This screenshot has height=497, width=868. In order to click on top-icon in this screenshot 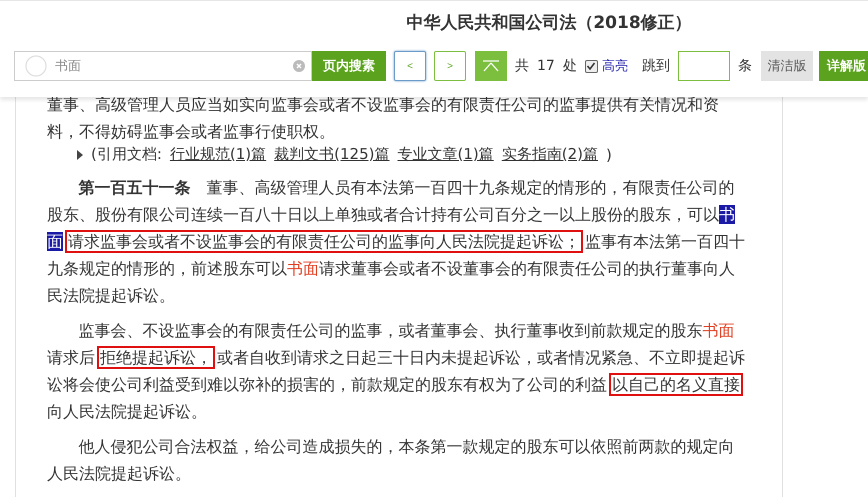, I will do `click(491, 66)`.